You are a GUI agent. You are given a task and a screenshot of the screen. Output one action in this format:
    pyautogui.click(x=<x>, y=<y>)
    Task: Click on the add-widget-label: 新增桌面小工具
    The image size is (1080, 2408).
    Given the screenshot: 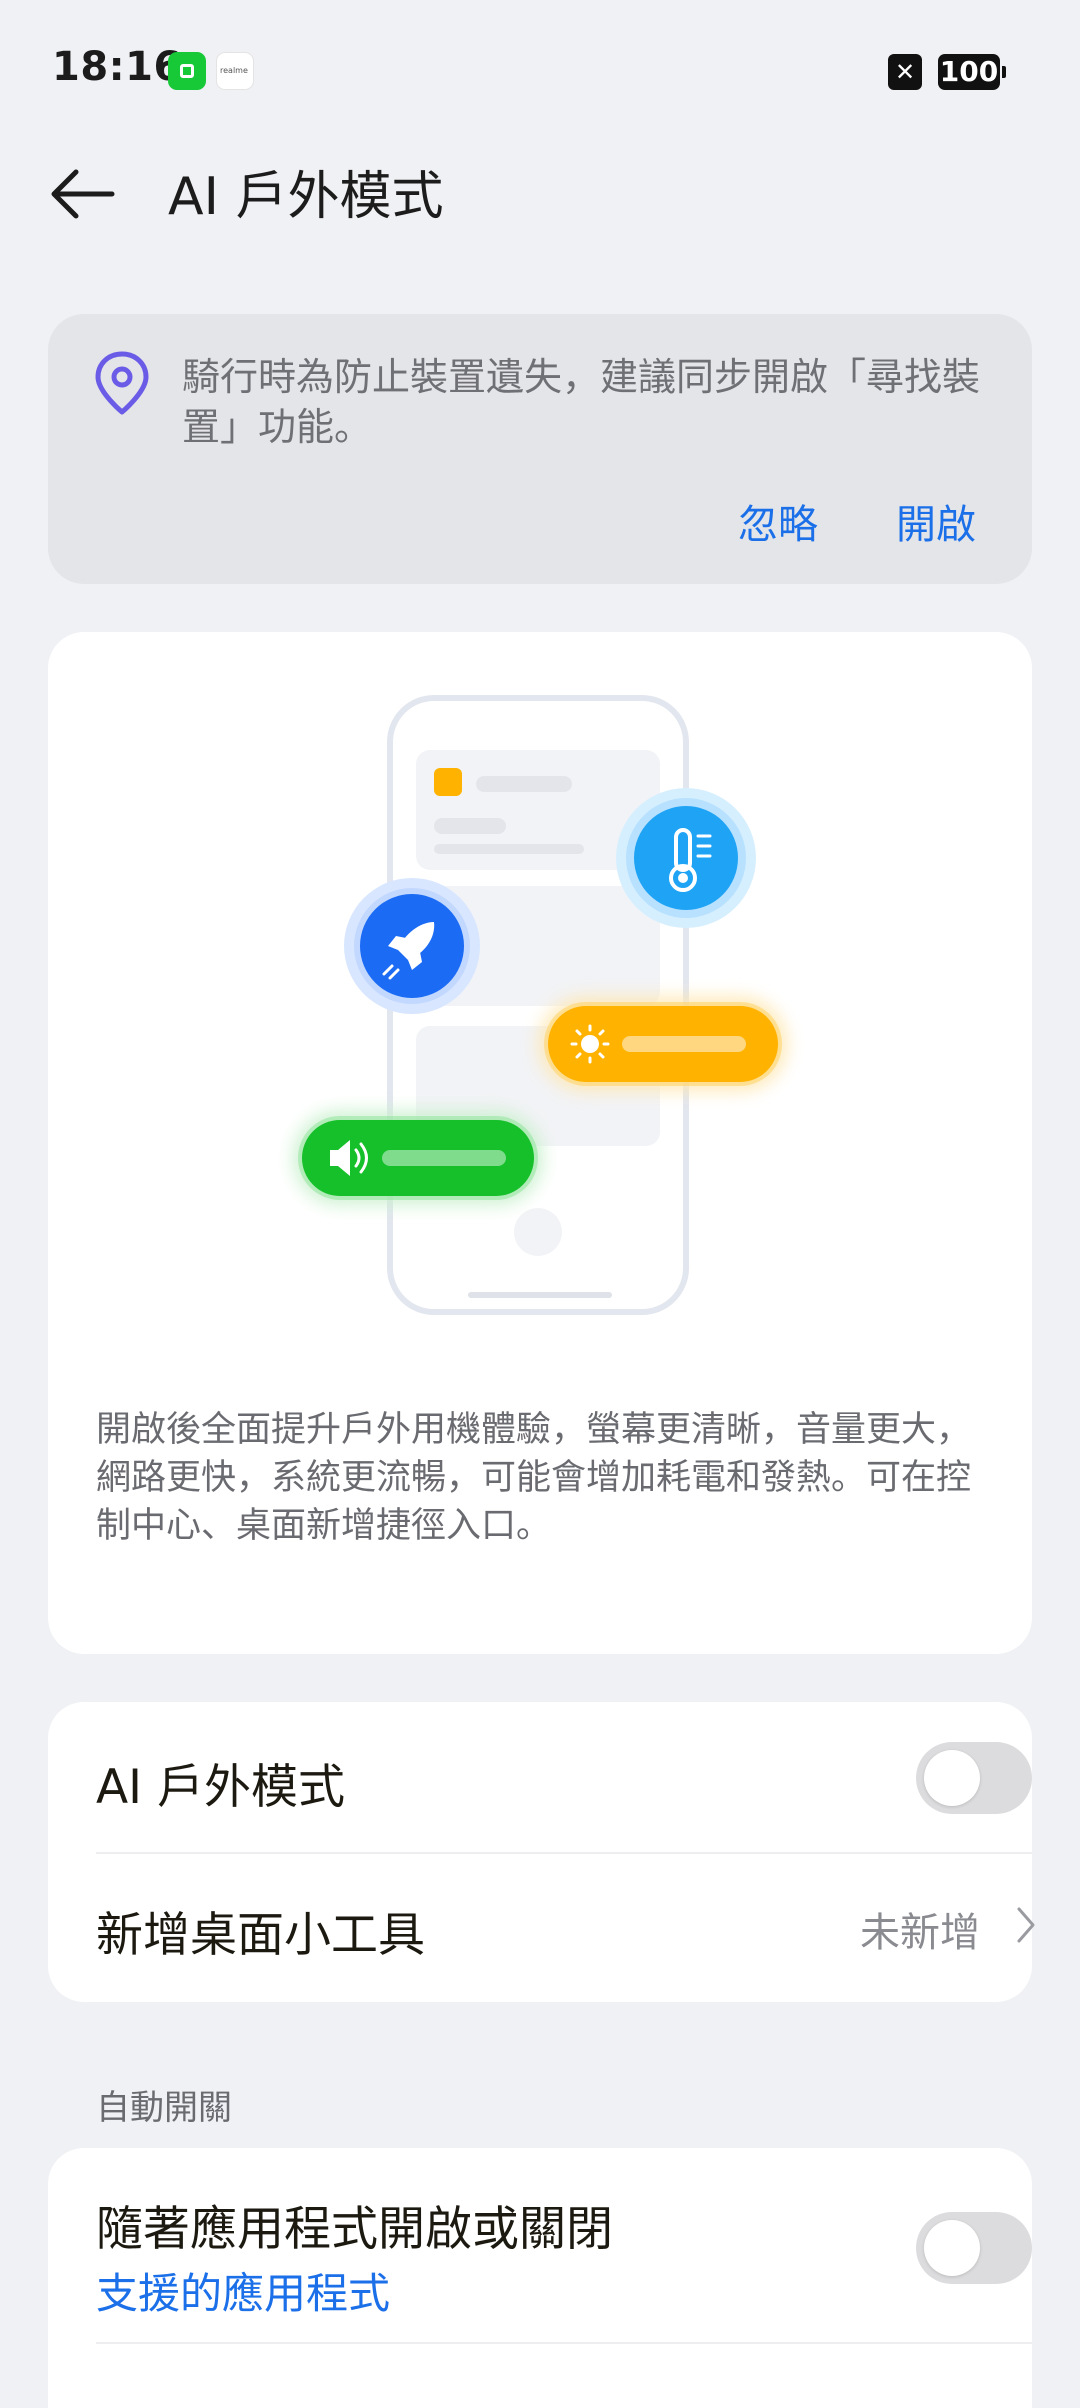 What is the action you would take?
    pyautogui.click(x=260, y=1935)
    